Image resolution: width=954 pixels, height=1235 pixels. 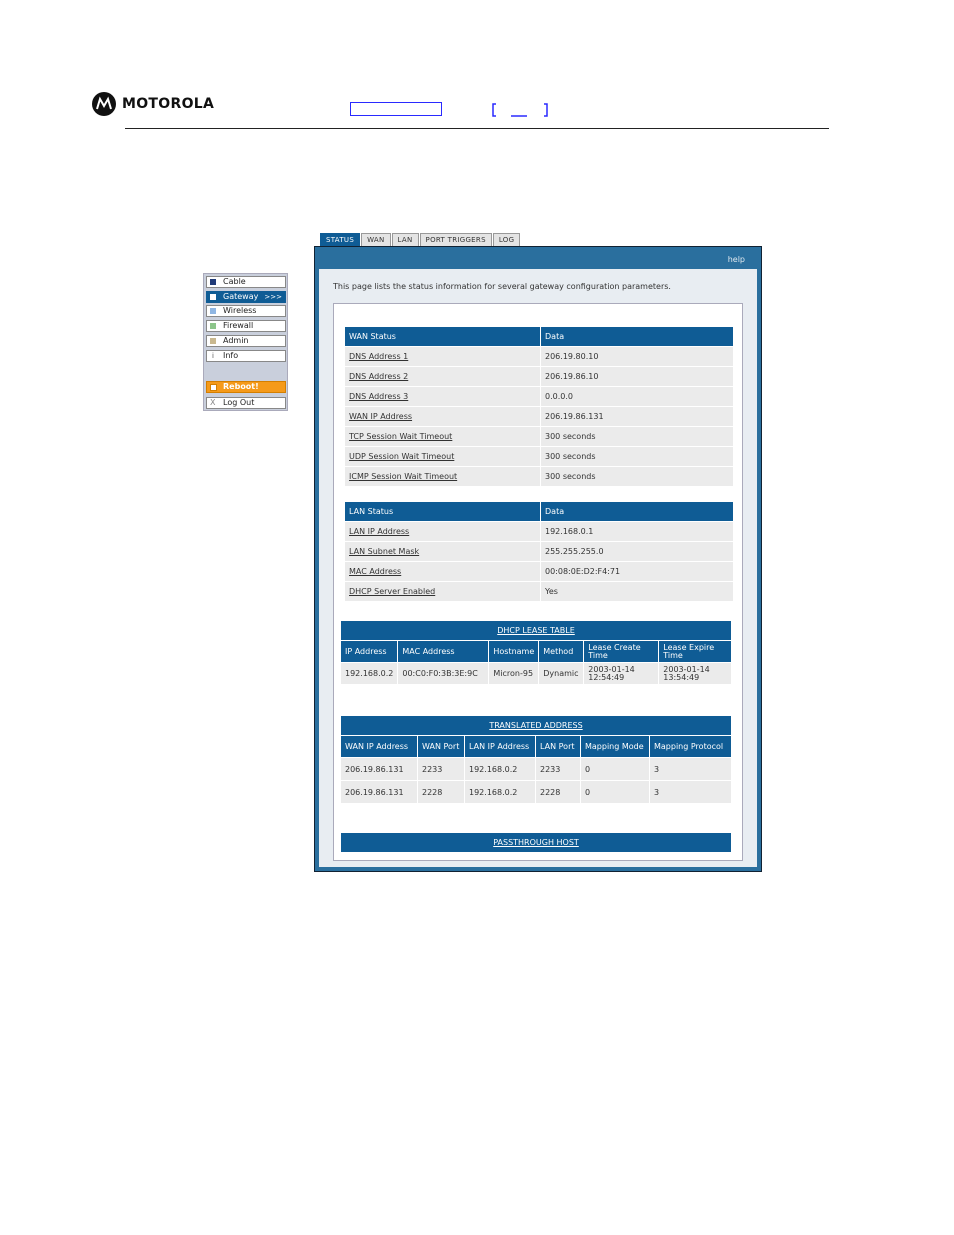 What do you see at coordinates (442, 511) in the screenshot?
I see `table-header: LAN Status` at bounding box center [442, 511].